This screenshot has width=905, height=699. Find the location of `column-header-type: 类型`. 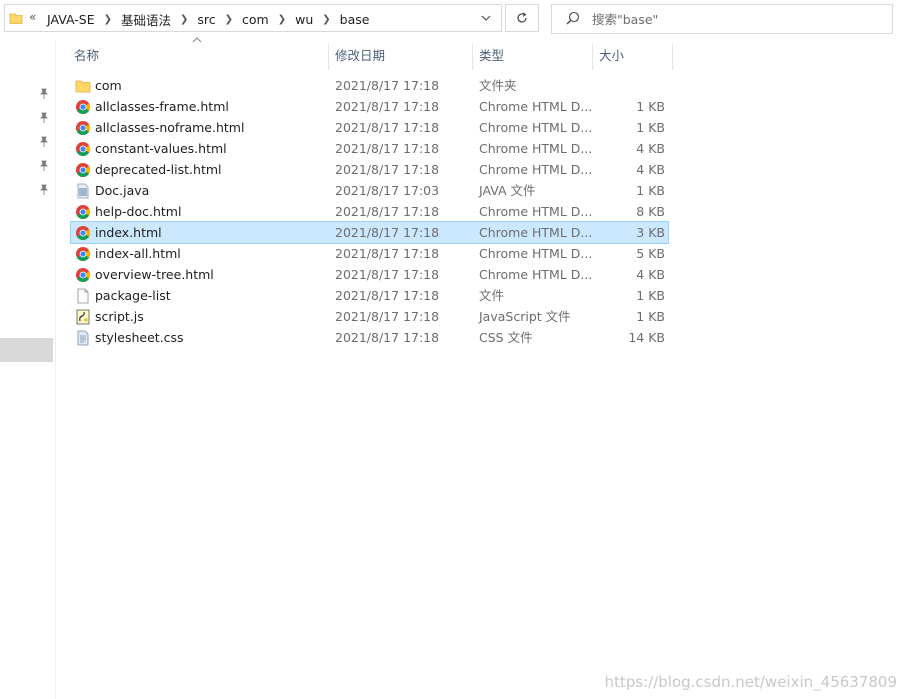

column-header-type: 类型 is located at coordinates (534, 56).